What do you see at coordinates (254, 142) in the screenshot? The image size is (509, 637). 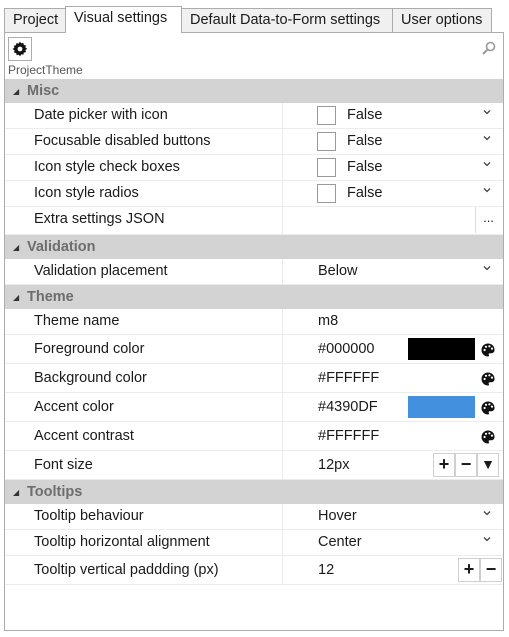 I see `property-focusable-disabled-buttons: Focusable disabled buttons False` at bounding box center [254, 142].